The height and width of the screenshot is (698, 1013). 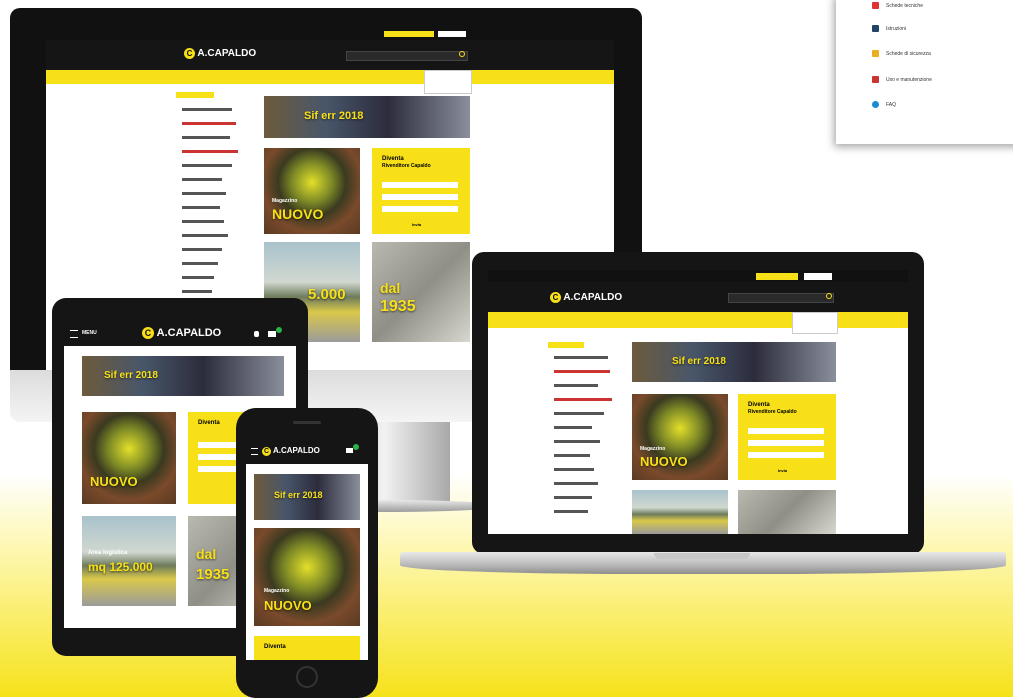 I want to click on safety-sheet-icon, so click(x=875, y=53).